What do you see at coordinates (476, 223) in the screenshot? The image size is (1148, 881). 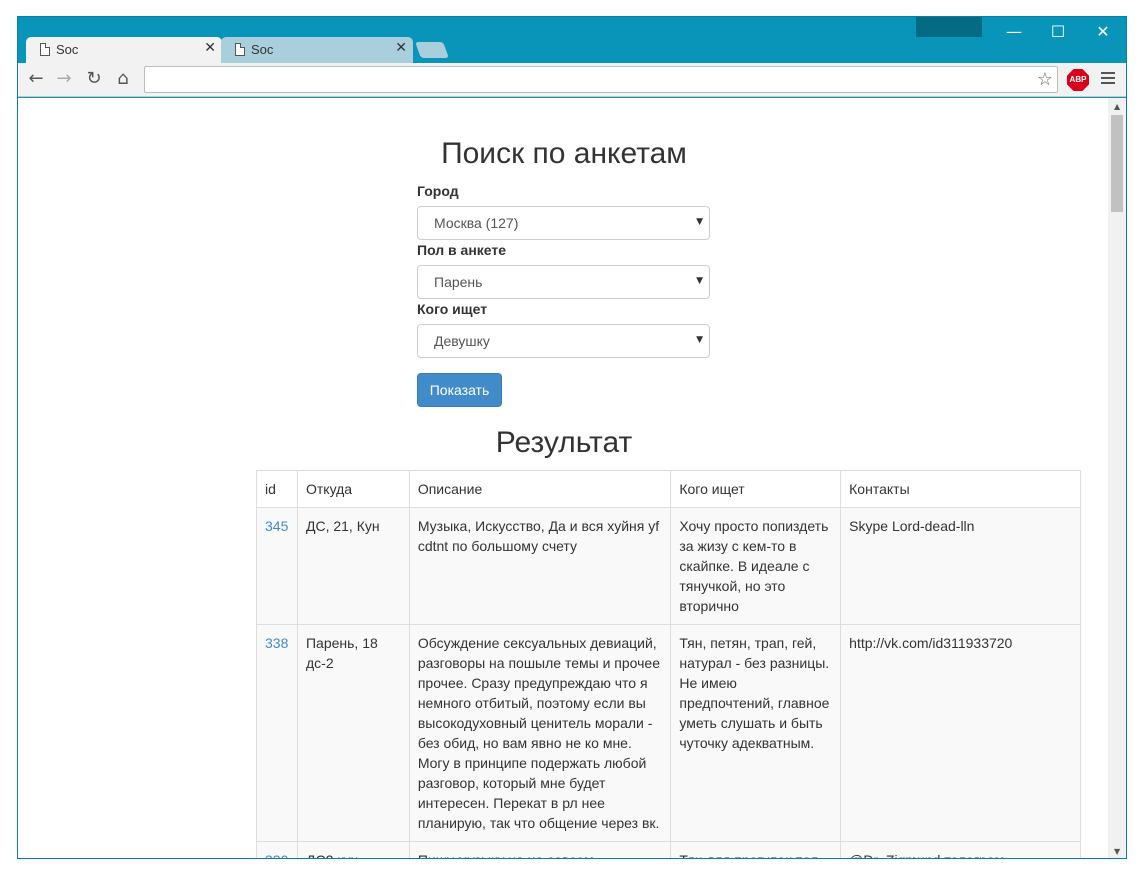 I see `city-value: Москва (127)` at bounding box center [476, 223].